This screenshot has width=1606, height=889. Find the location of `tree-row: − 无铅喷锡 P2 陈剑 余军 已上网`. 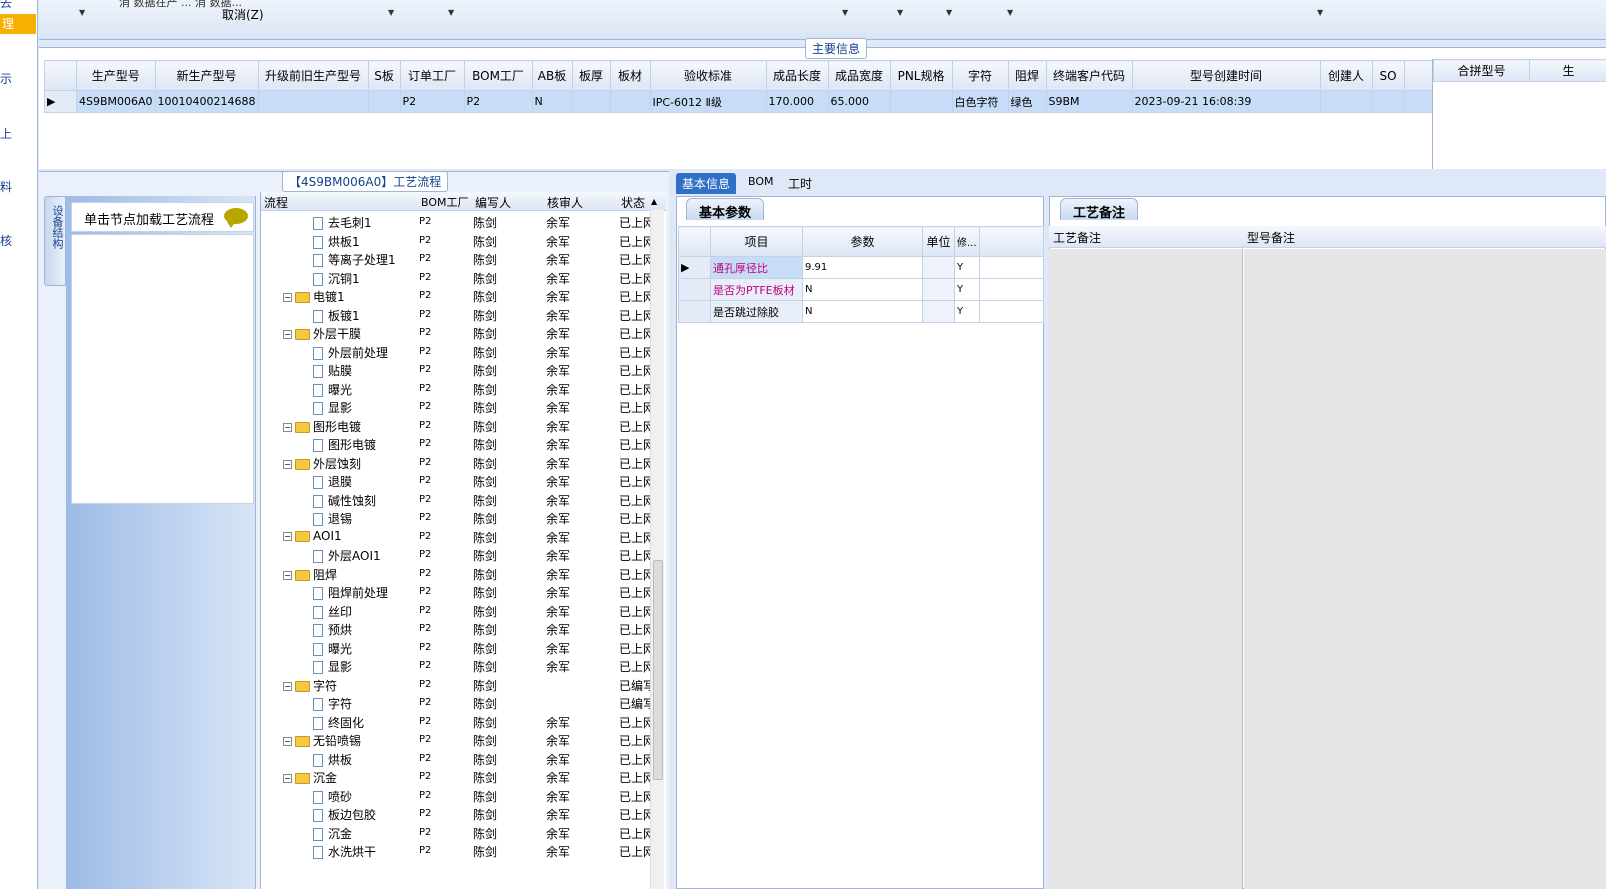

tree-row: − 无铅喷锡 P2 陈剑 余军 已上网 is located at coordinates (463, 739).